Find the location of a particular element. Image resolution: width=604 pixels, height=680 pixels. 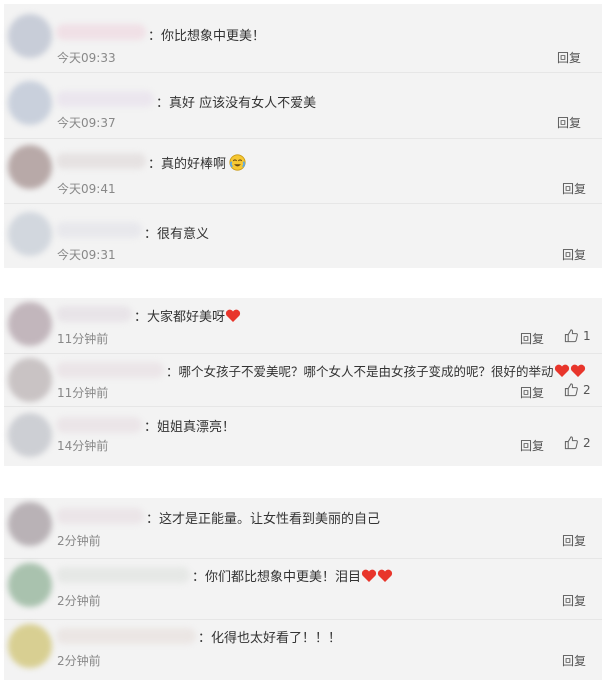

like-count: 1 is located at coordinates (587, 335).